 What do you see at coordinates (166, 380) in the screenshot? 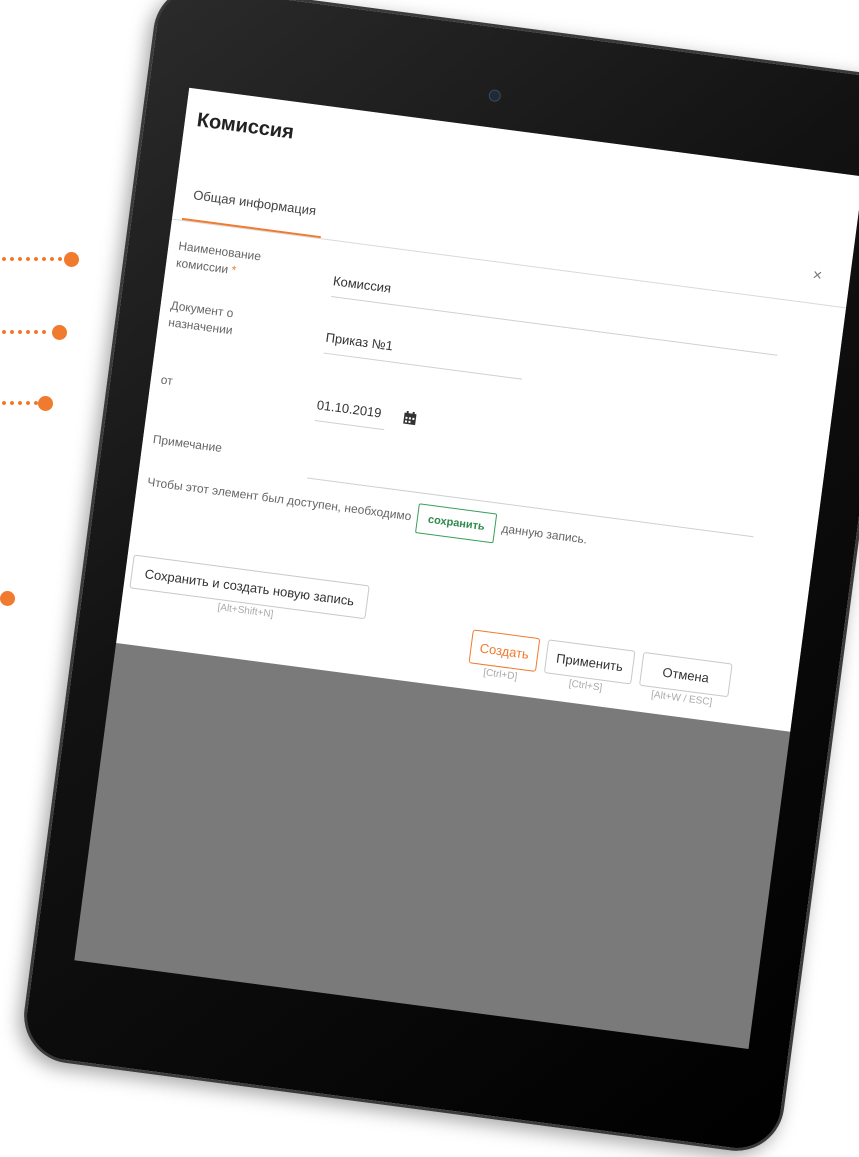
I see `date-label: от` at bounding box center [166, 380].